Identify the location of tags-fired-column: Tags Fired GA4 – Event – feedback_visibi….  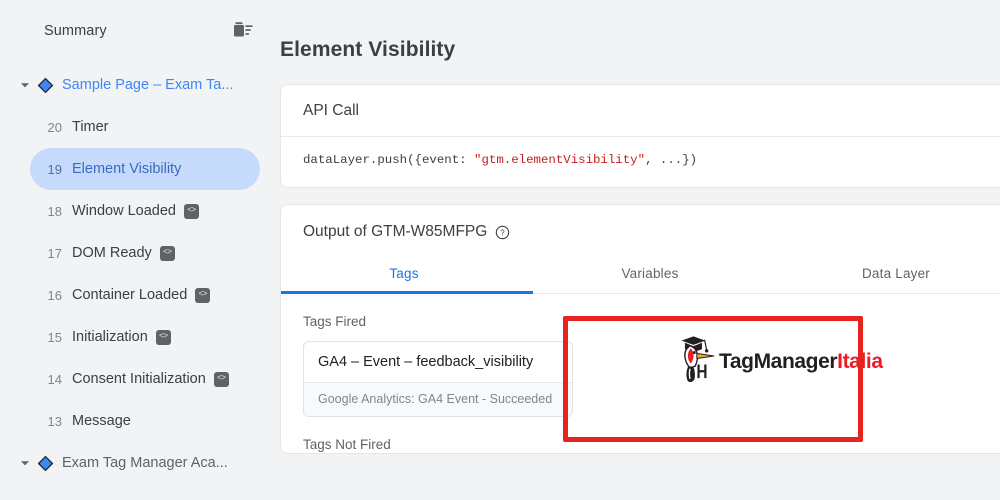
(446, 355).